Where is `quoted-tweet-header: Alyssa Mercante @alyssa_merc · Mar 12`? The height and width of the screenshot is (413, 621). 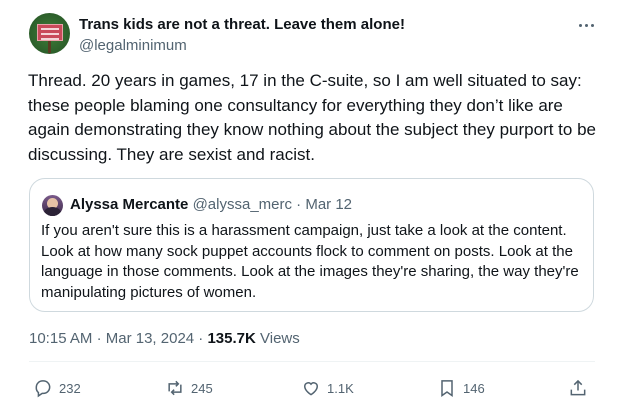 quoted-tweet-header: Alyssa Mercante @alyssa_merc · Mar 12 is located at coordinates (211, 204).